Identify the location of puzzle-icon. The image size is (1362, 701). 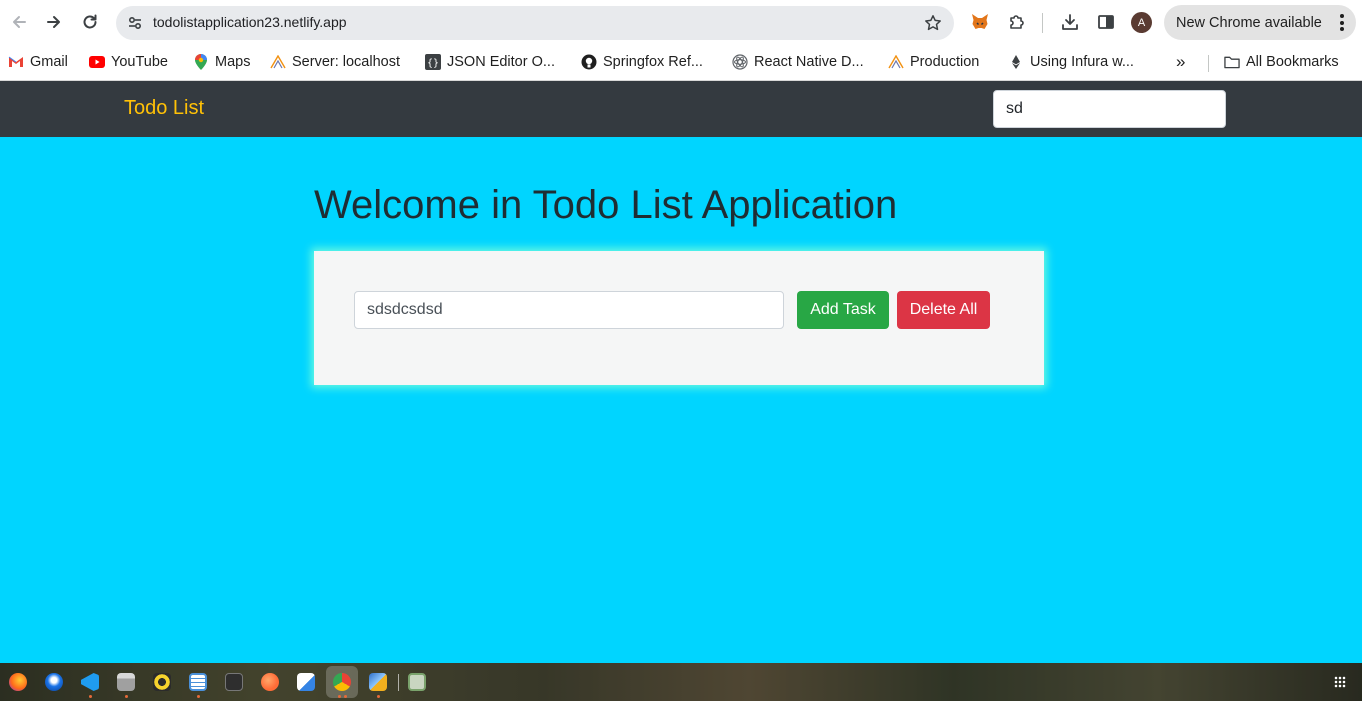
(1017, 22).